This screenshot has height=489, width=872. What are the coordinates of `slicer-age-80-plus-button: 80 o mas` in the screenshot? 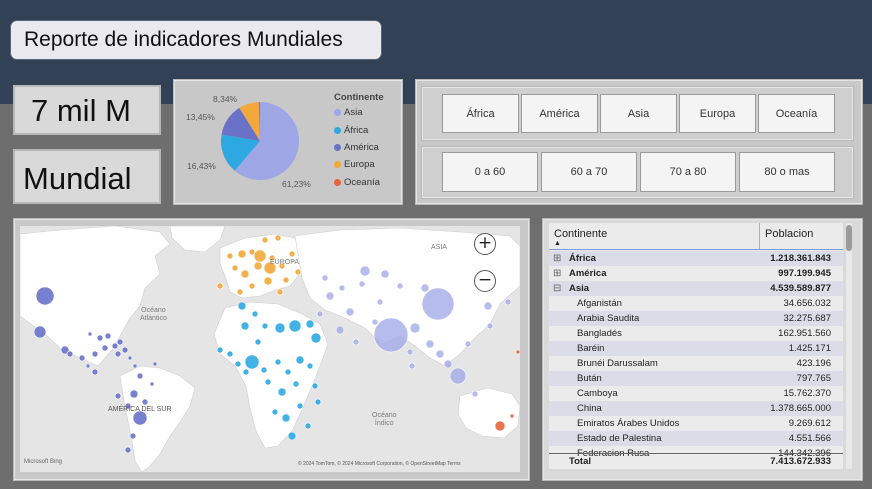 It's located at (787, 172).